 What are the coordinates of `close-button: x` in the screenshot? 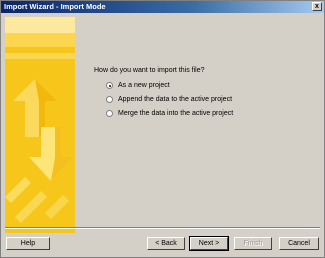 It's located at (317, 6).